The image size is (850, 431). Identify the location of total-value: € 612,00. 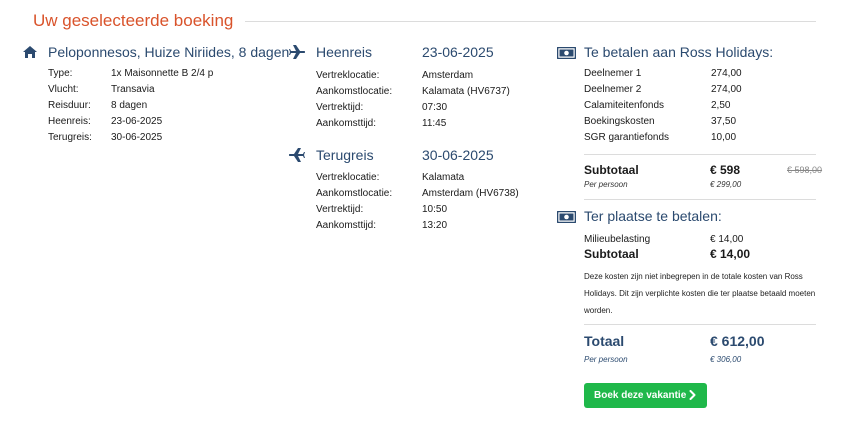
(737, 341).